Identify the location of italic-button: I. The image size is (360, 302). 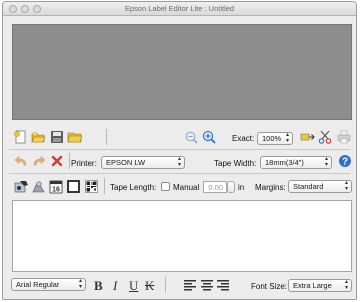
(115, 286).